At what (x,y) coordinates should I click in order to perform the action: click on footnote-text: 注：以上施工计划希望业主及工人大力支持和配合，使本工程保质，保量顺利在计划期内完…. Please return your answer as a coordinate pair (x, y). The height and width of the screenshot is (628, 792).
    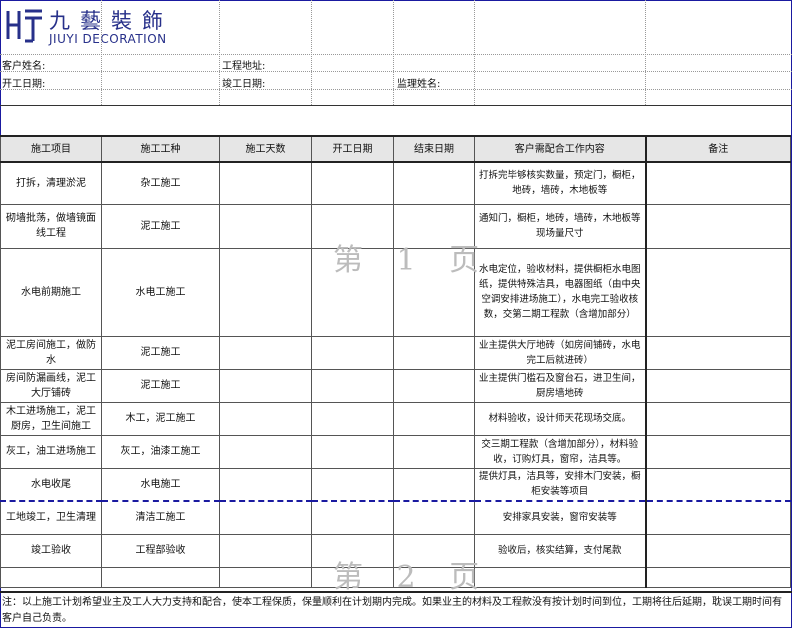
    Looking at the image, I should click on (392, 610).